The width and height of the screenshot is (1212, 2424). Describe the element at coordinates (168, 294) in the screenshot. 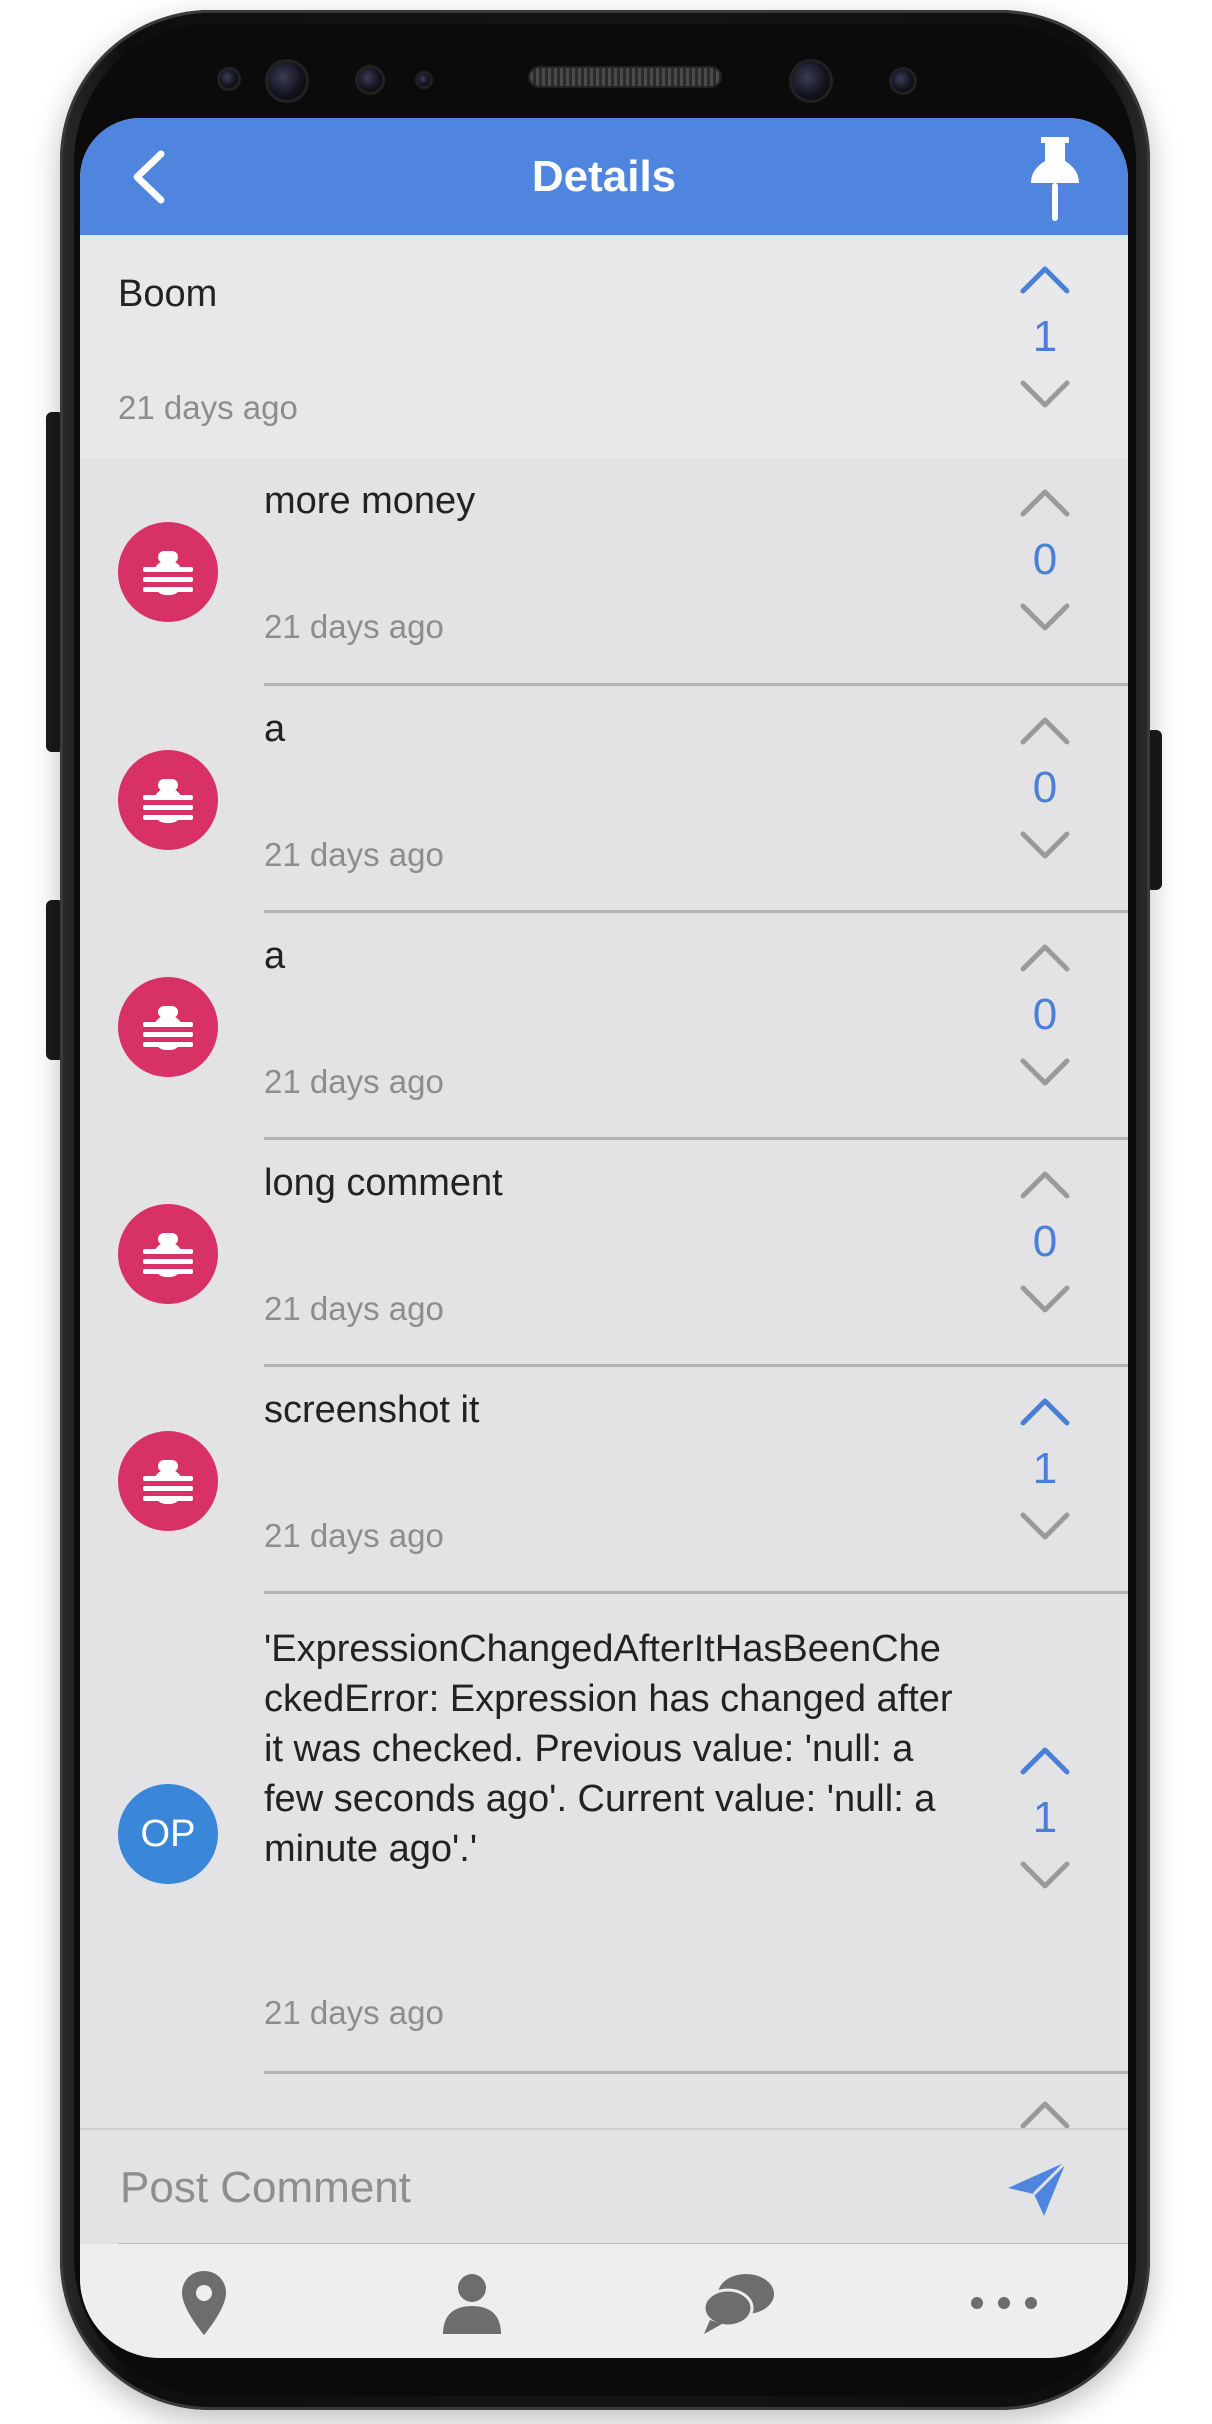

I see `post-text: Boom` at that location.